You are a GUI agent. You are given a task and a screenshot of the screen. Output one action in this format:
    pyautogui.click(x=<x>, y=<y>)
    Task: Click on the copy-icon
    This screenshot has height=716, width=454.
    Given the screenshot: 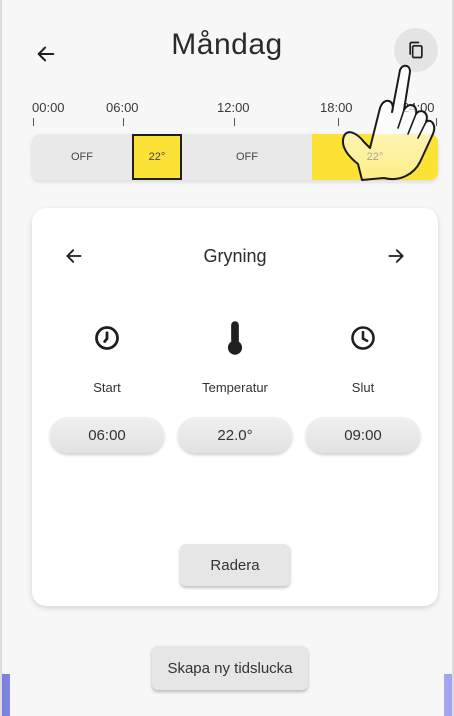 What is the action you would take?
    pyautogui.click(x=416, y=50)
    